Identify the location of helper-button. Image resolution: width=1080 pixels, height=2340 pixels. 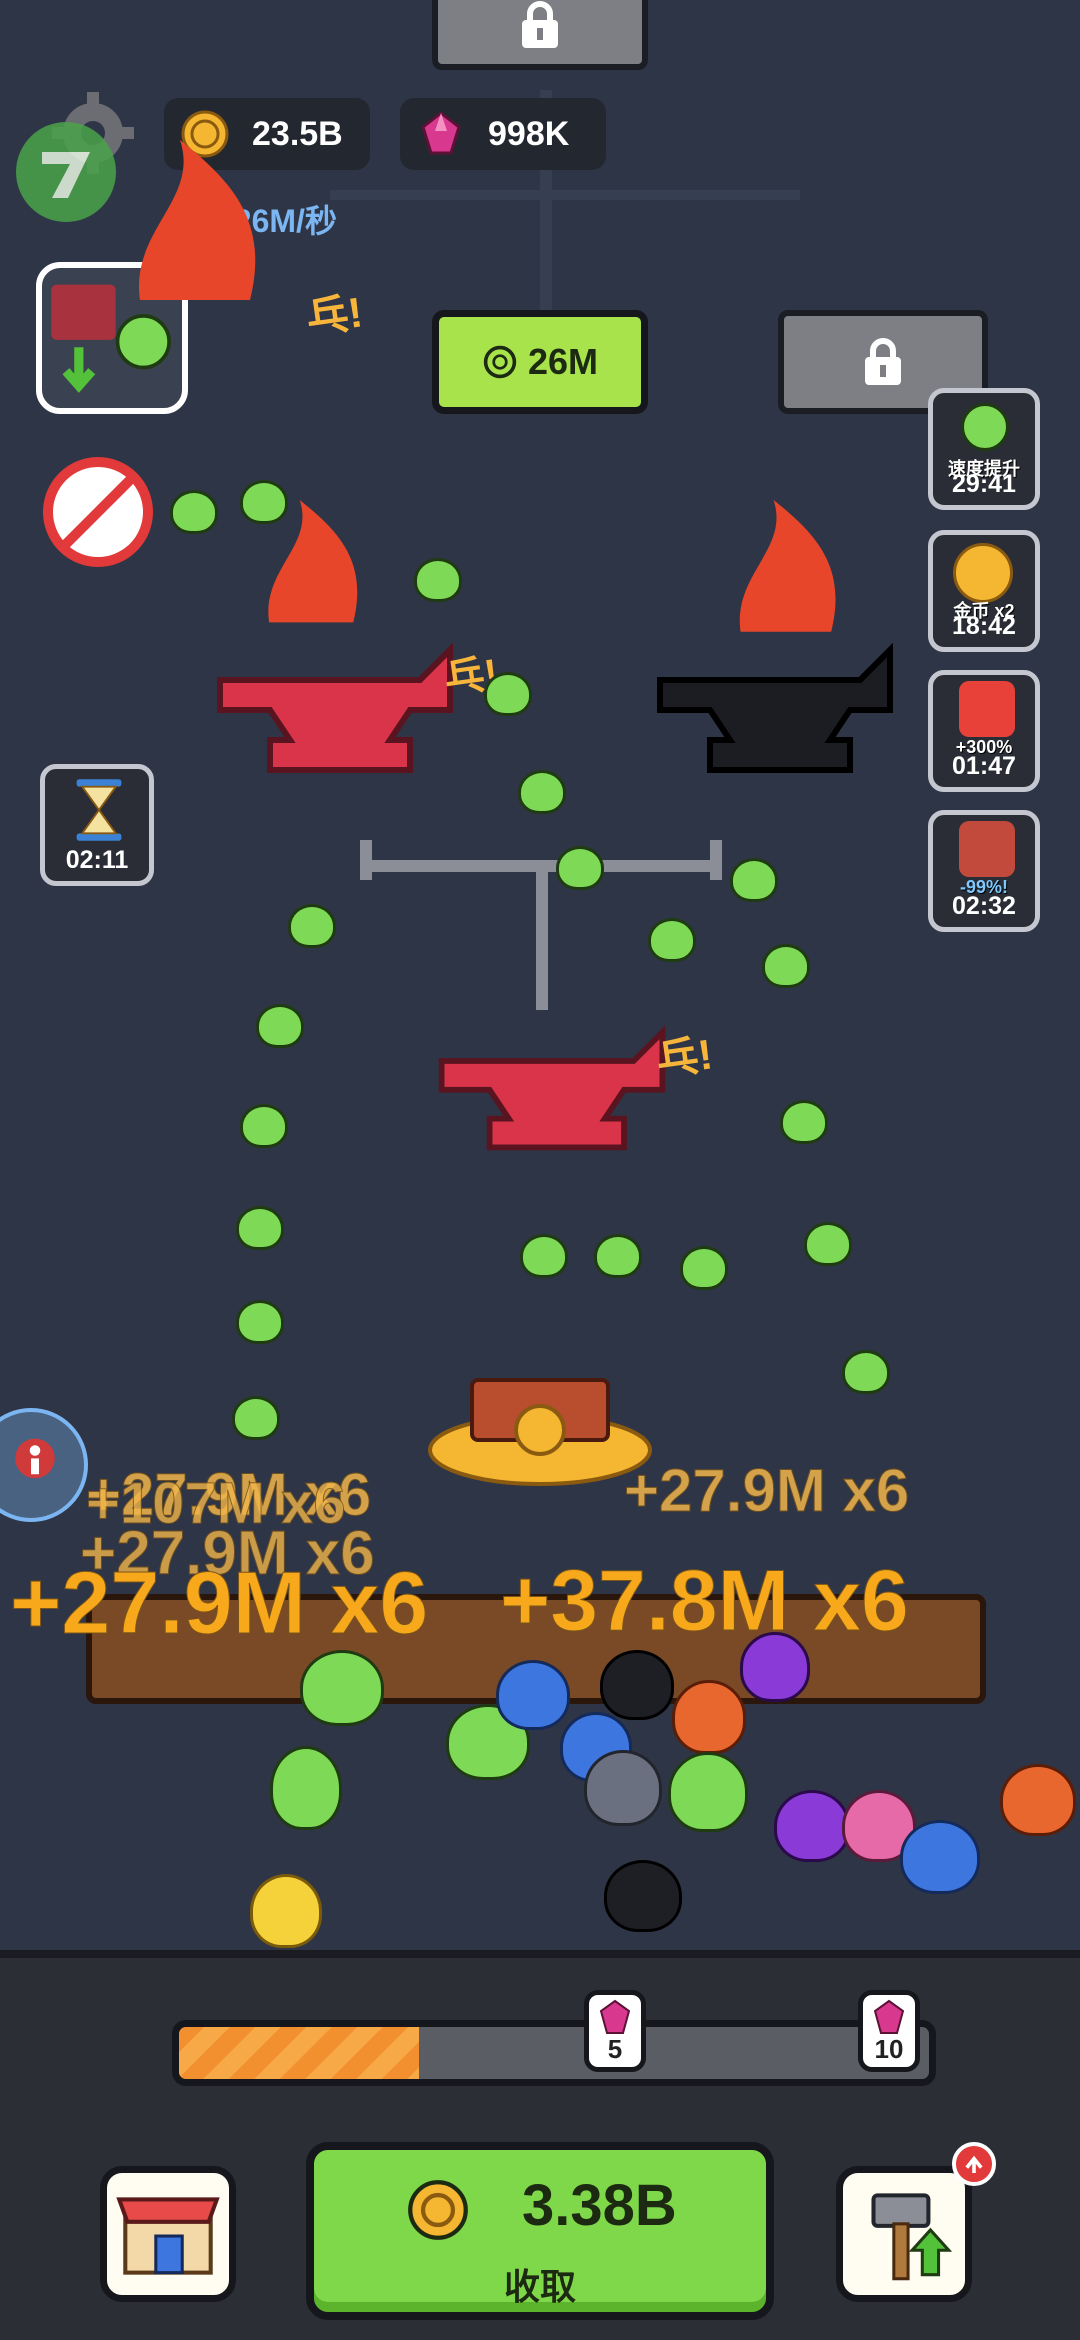
(44, 1465).